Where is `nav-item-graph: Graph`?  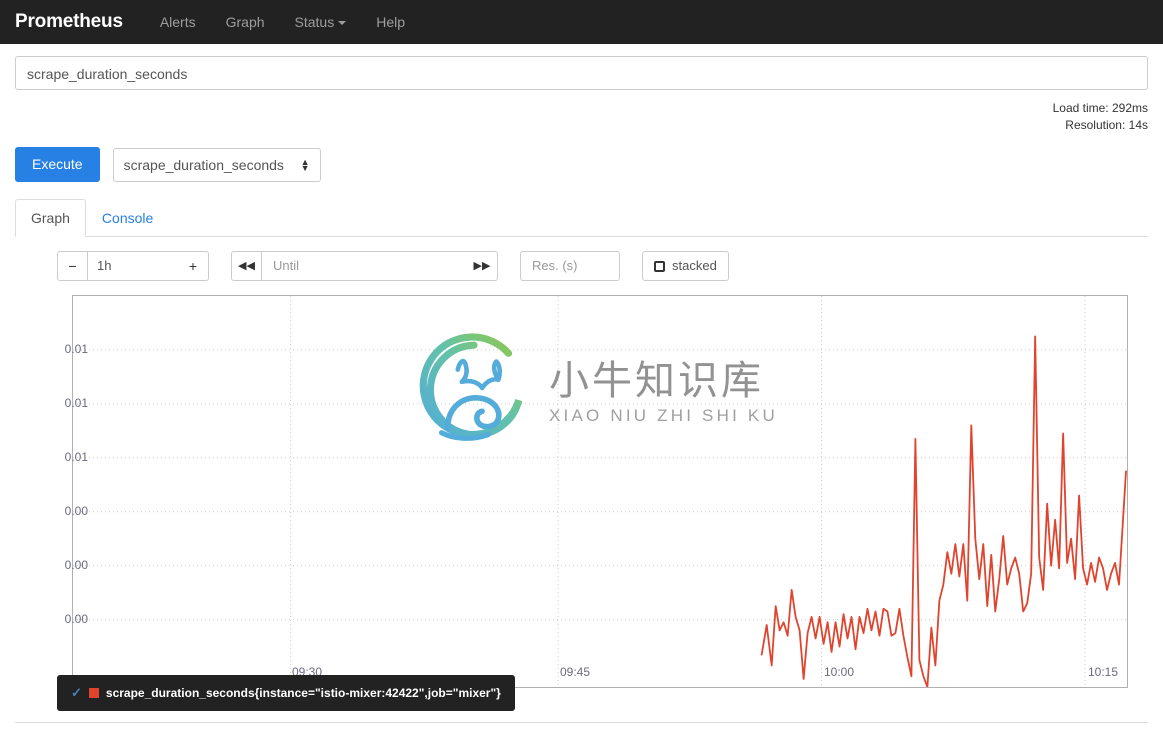 nav-item-graph: Graph is located at coordinates (245, 22).